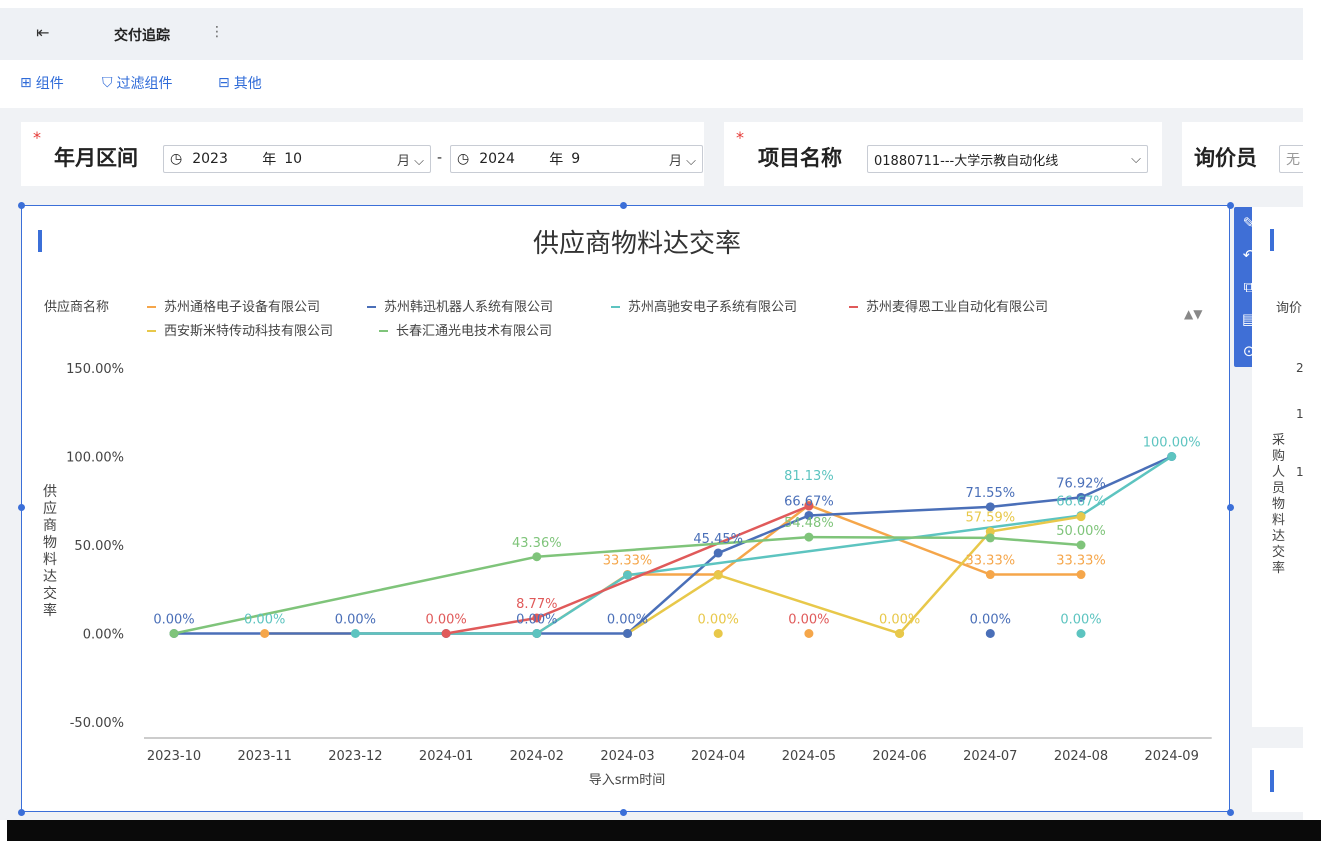 The image size is (1321, 841). Describe the element at coordinates (410, 161) in the screenshot. I see `start-month-dropdown: 月 ⌵` at that location.